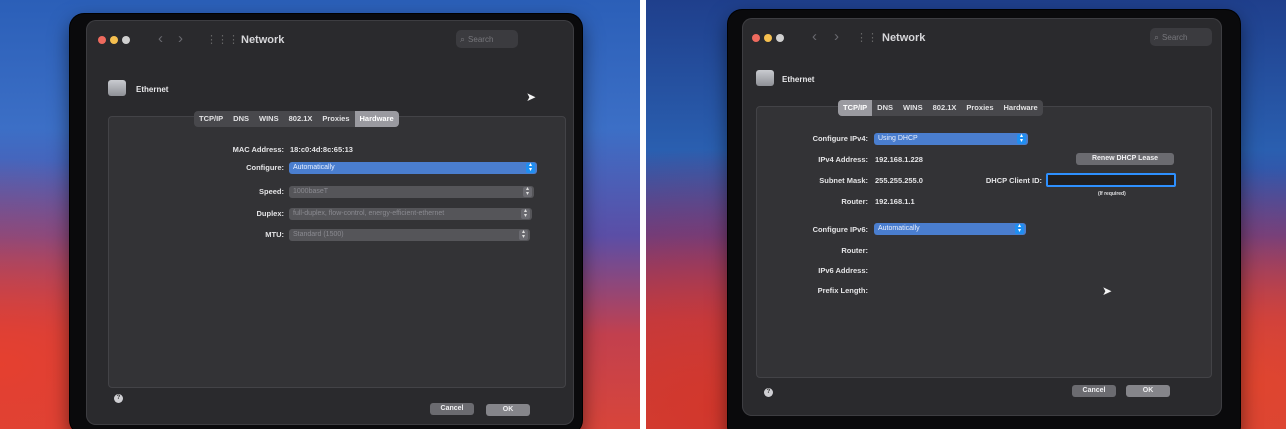  Describe the element at coordinates (1111, 180) in the screenshot. I see `dhcp-client-id-field` at that location.